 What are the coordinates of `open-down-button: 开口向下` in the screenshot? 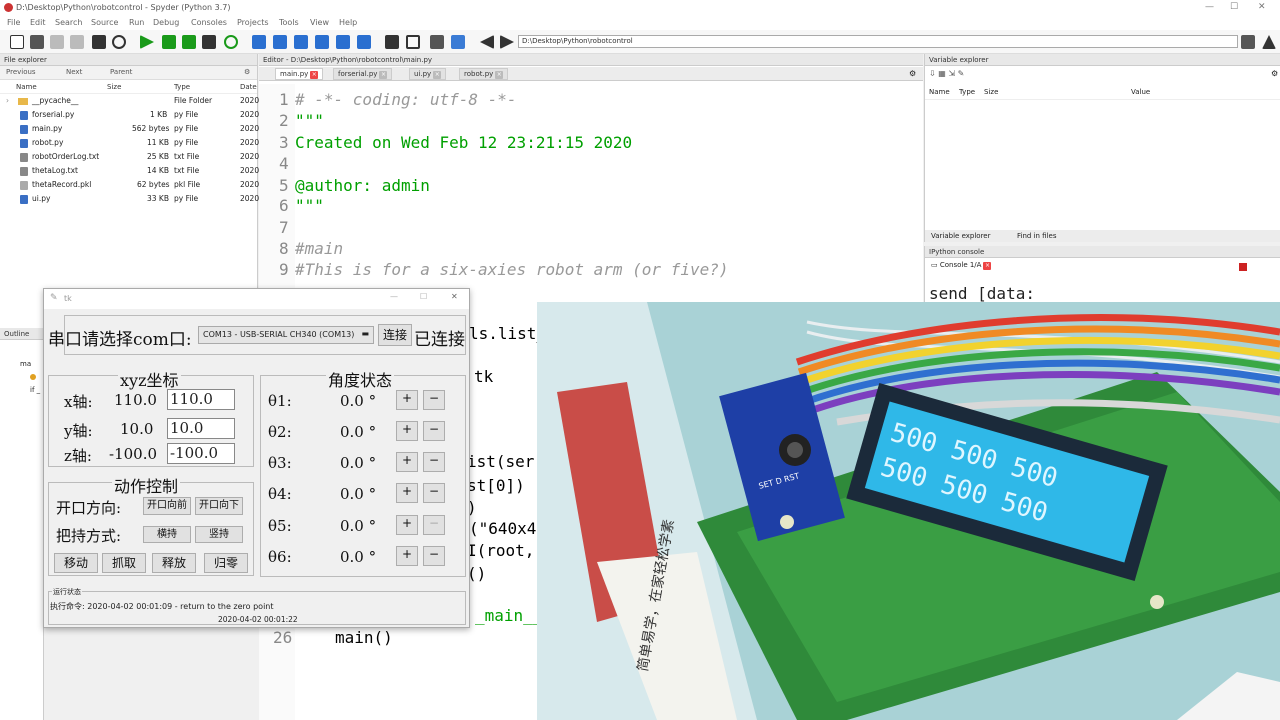 It's located at (219, 506).